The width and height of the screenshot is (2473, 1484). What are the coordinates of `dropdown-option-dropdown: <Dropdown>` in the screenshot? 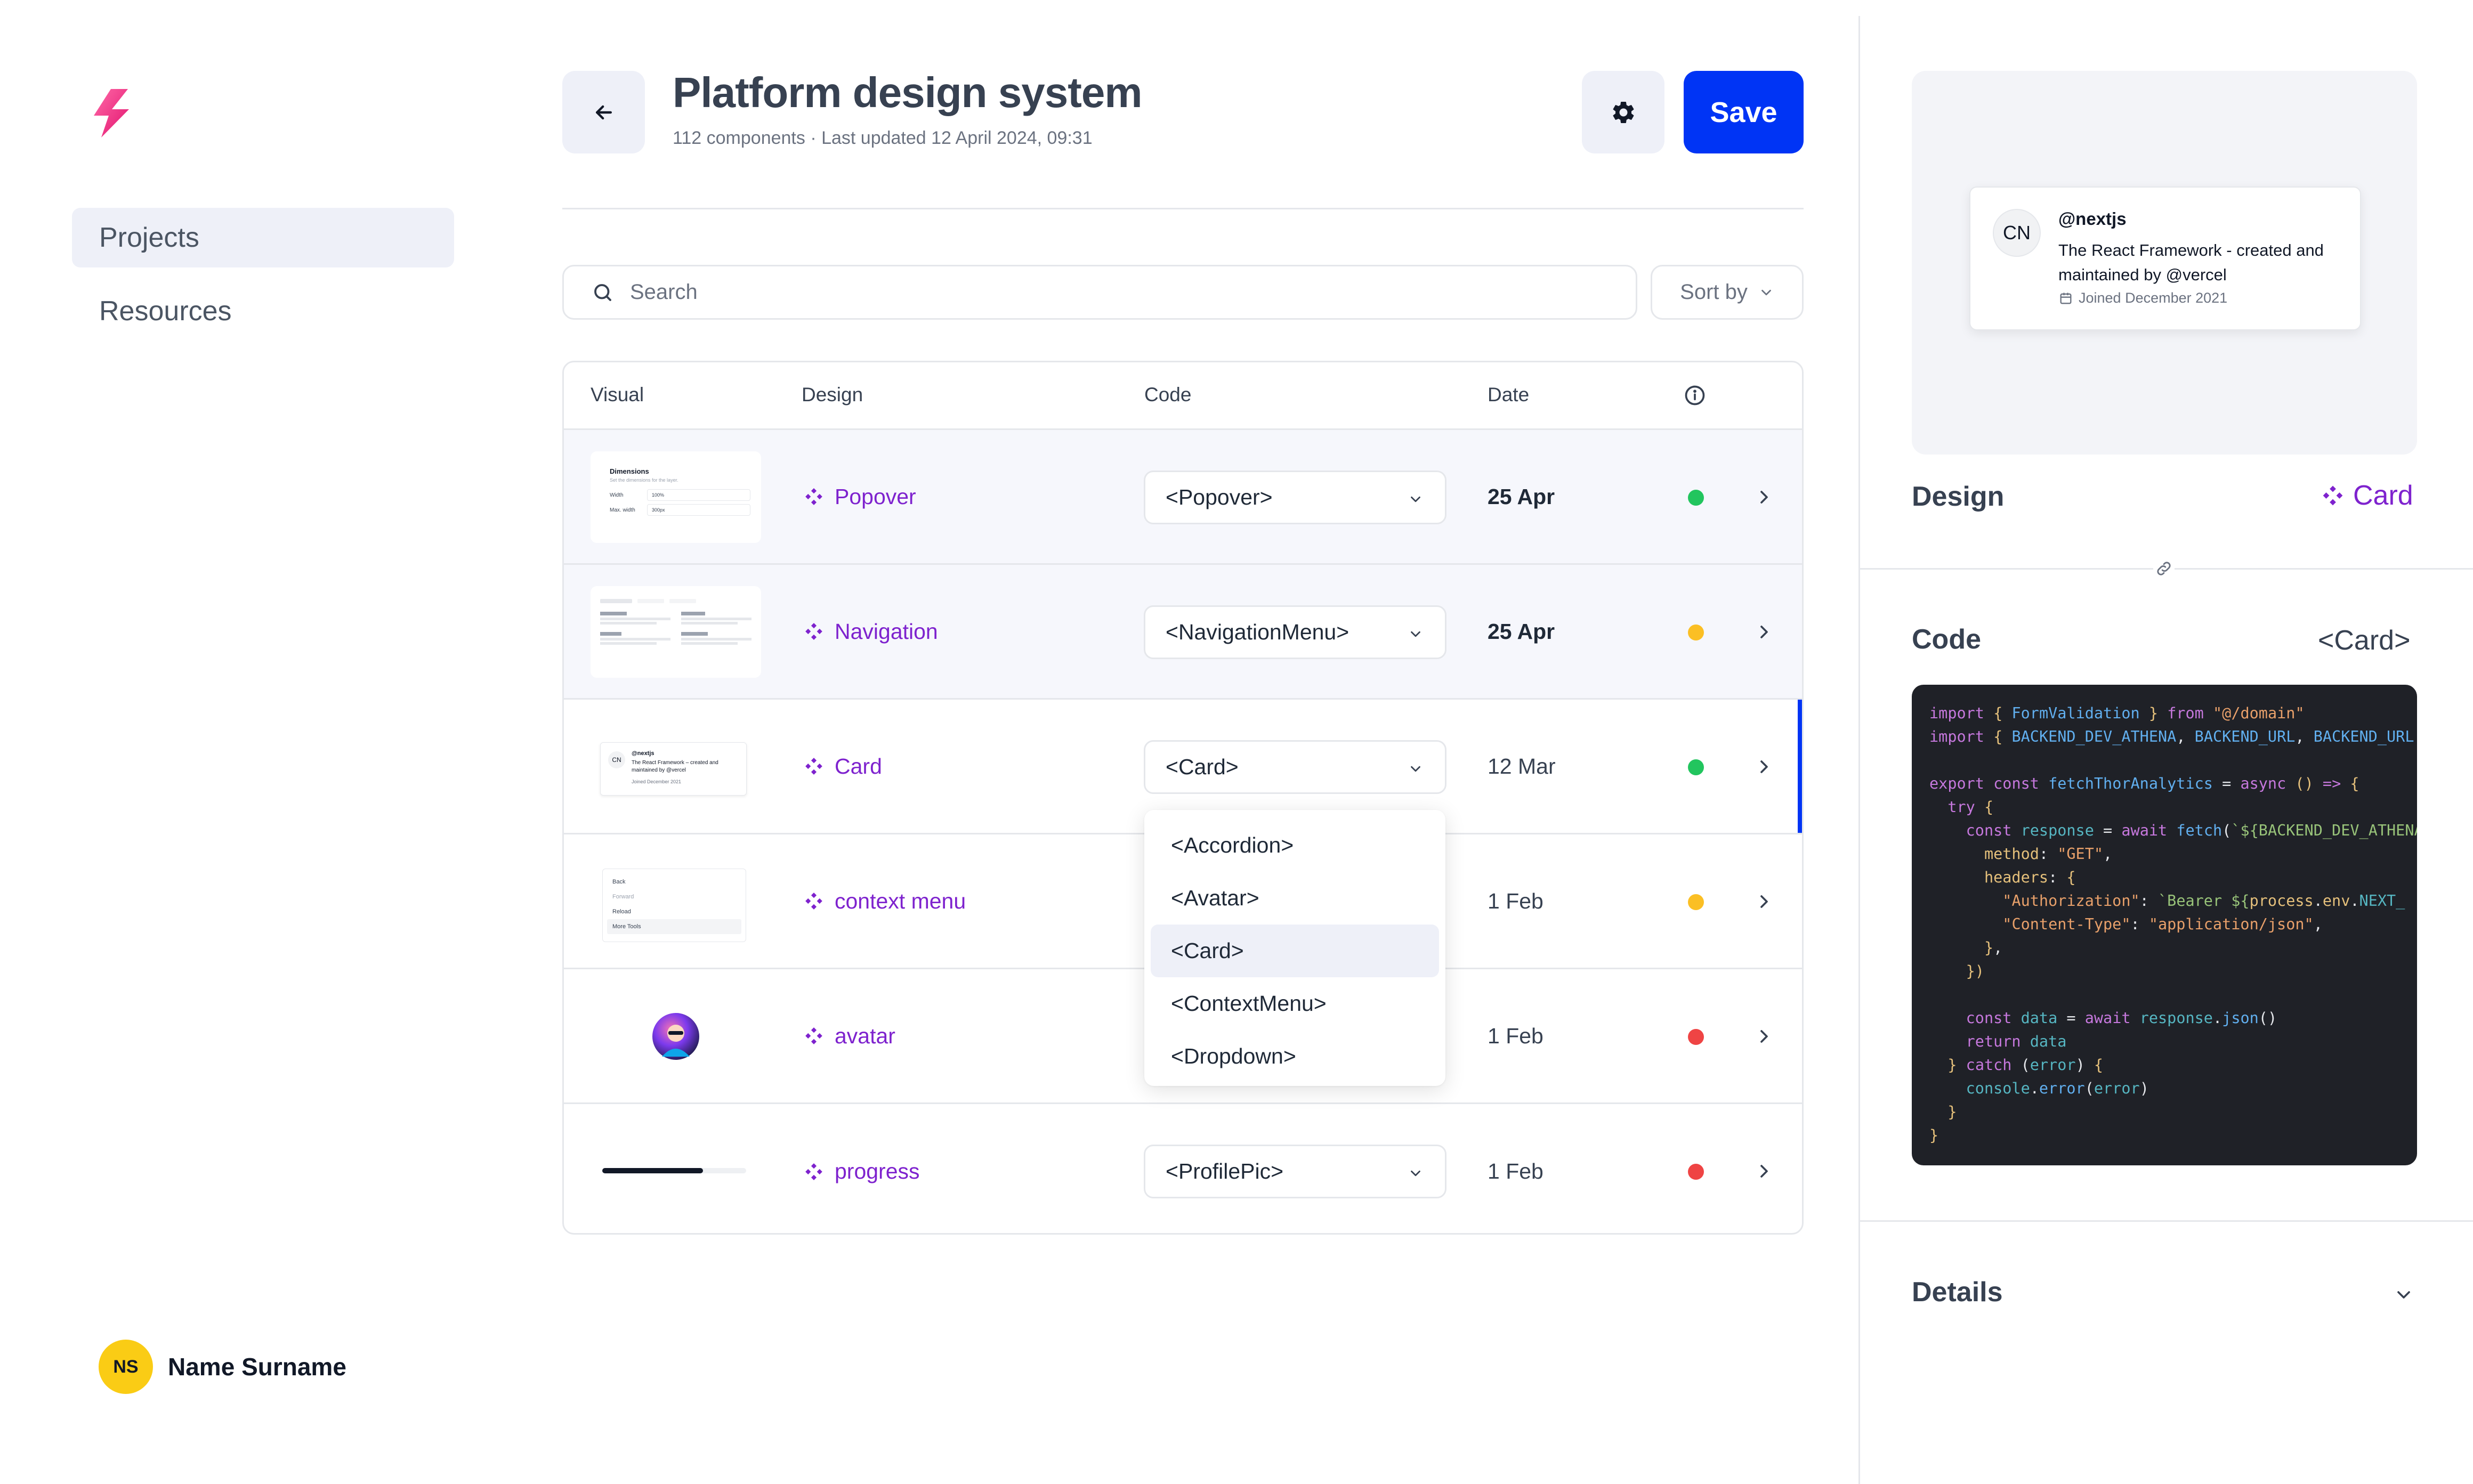 It's located at (1295, 1056).